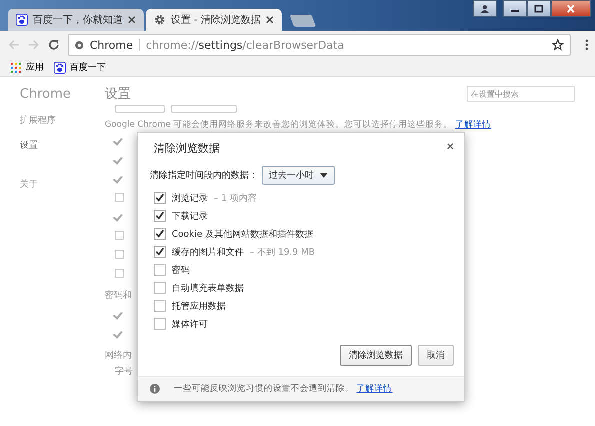 This screenshot has width=595, height=426. Describe the element at coordinates (34, 45) in the screenshot. I see `forward-arrow-icon` at that location.